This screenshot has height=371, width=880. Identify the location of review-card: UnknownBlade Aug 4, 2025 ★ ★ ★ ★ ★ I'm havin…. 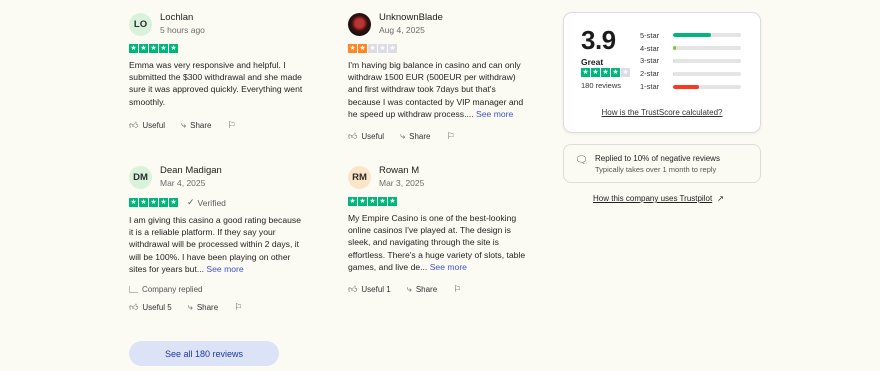
(438, 76).